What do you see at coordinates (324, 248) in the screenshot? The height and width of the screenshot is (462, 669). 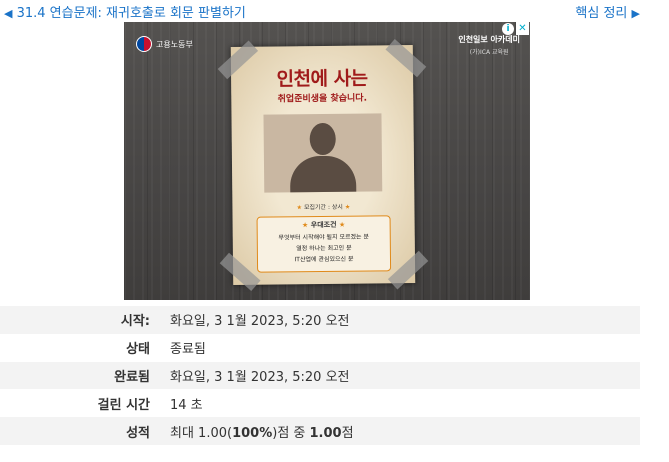 I see `condition-item: 열정 하나는 최고인 분` at bounding box center [324, 248].